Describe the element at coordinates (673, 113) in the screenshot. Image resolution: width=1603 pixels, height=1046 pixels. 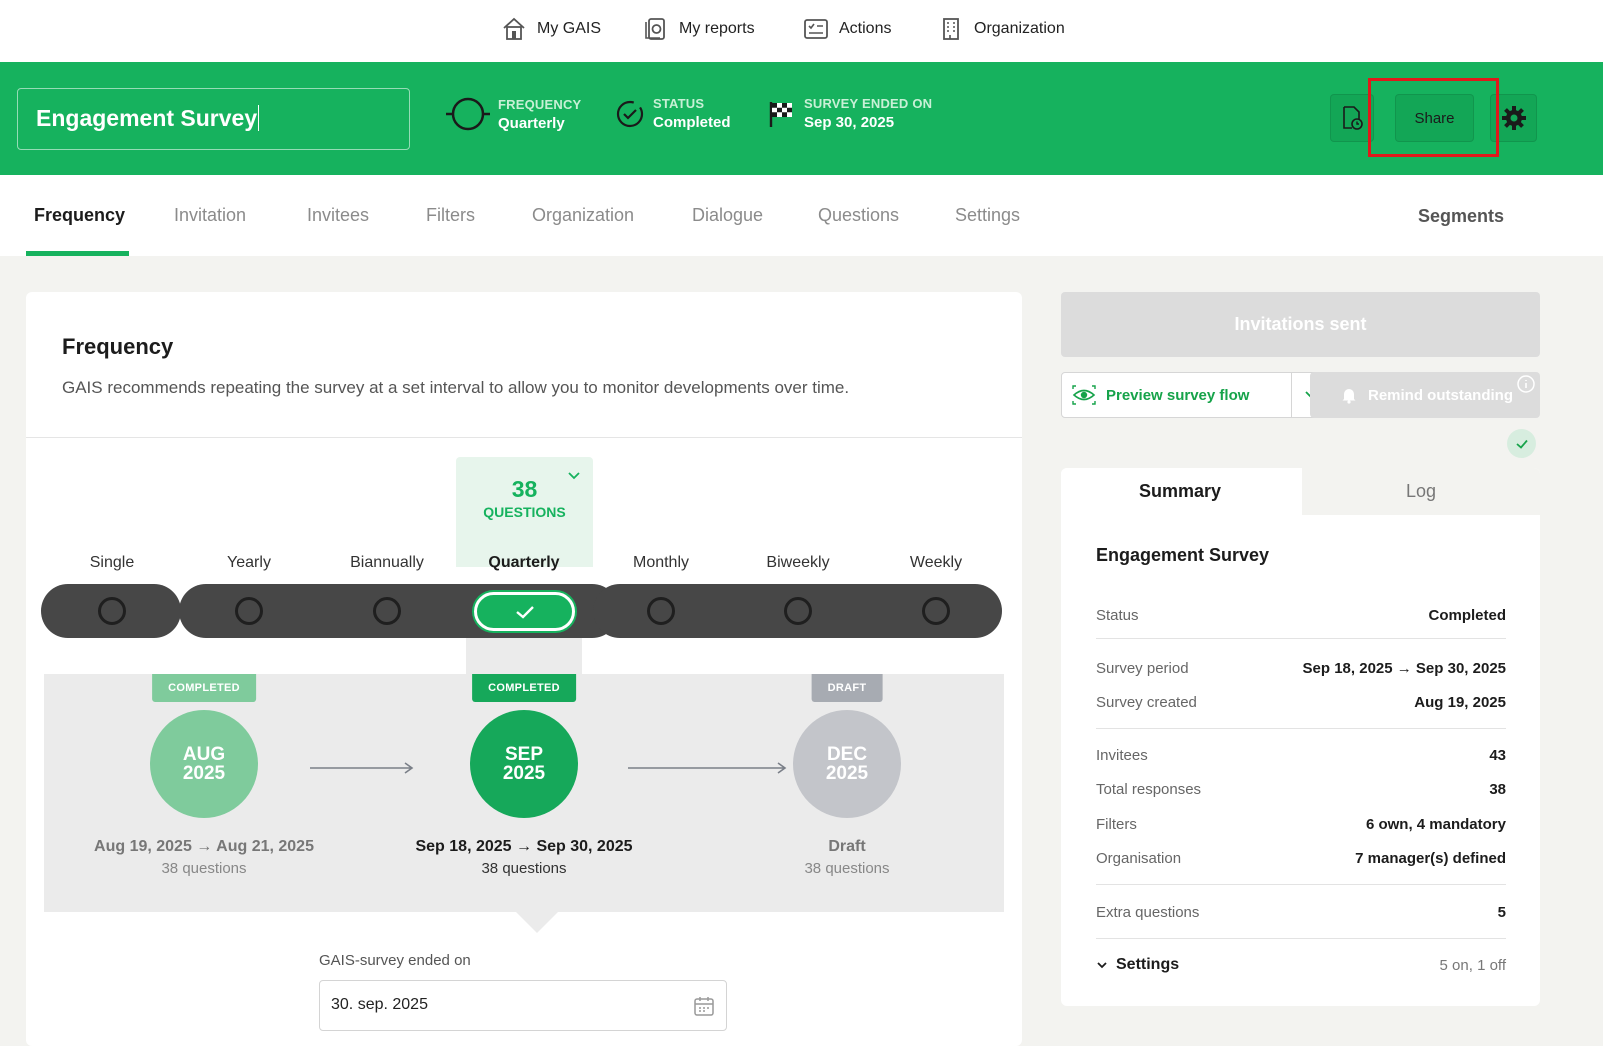
I see `status-meta: STATUS Completed` at that location.